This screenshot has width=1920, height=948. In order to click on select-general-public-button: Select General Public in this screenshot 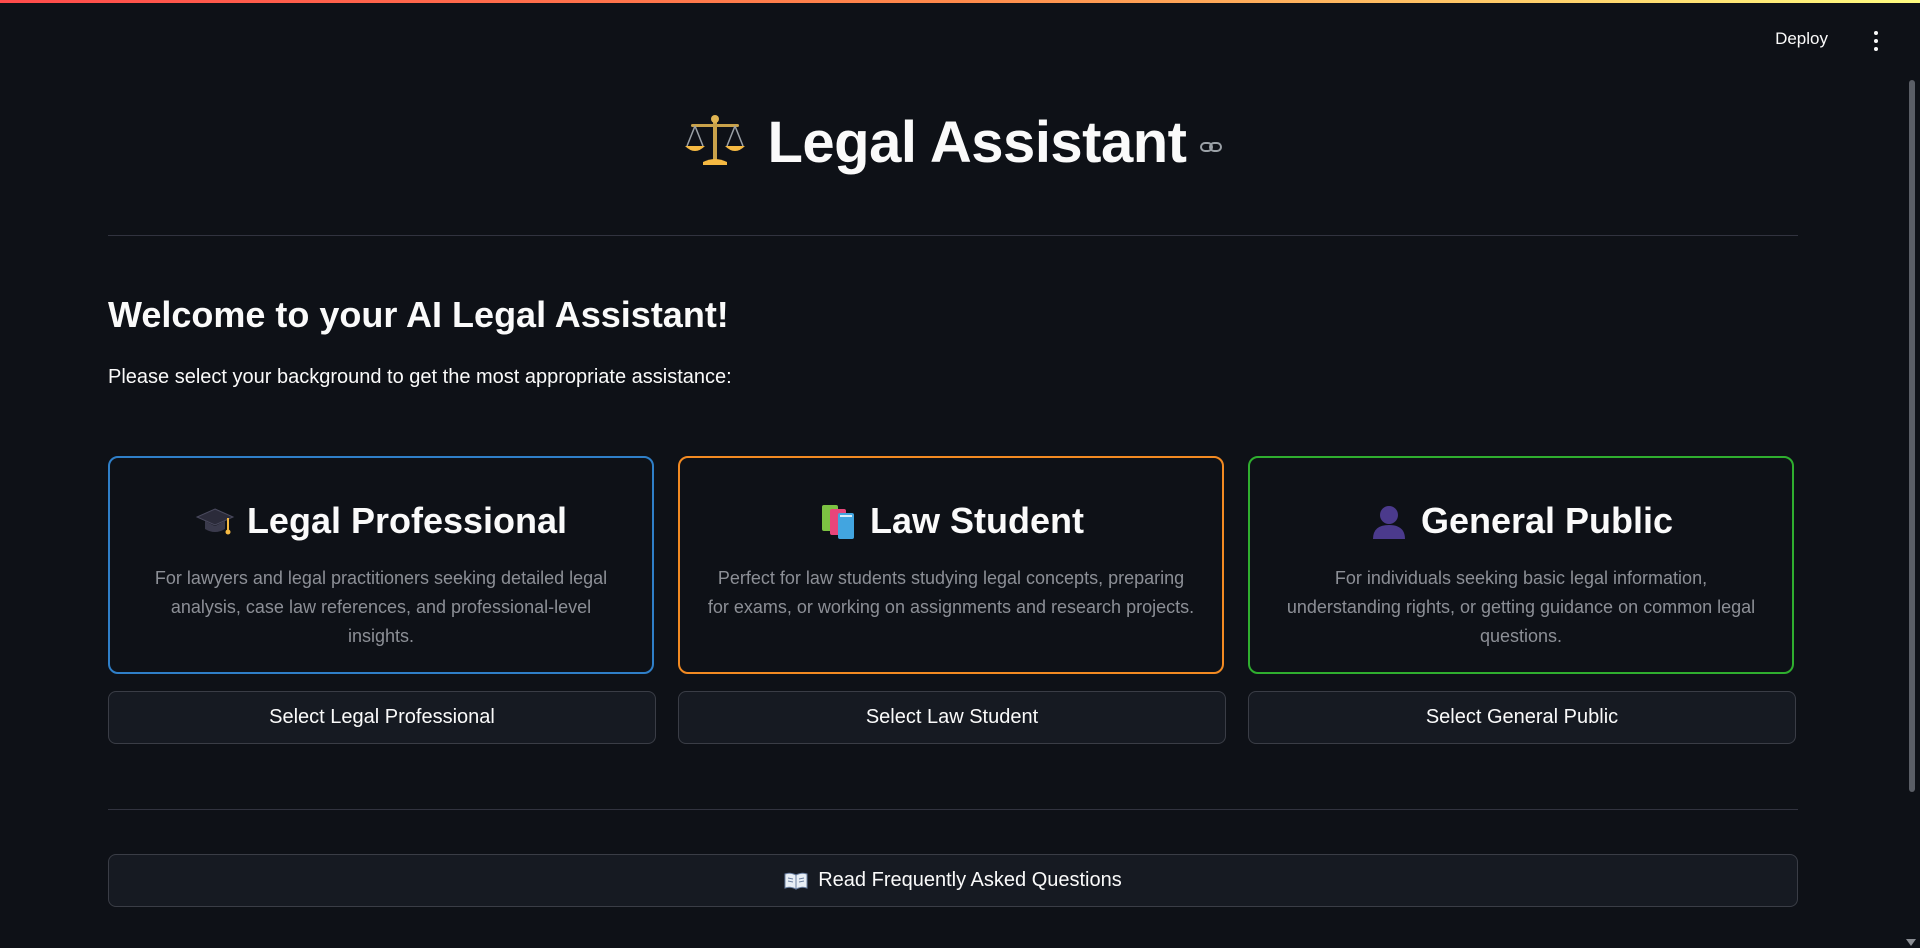, I will do `click(1522, 717)`.